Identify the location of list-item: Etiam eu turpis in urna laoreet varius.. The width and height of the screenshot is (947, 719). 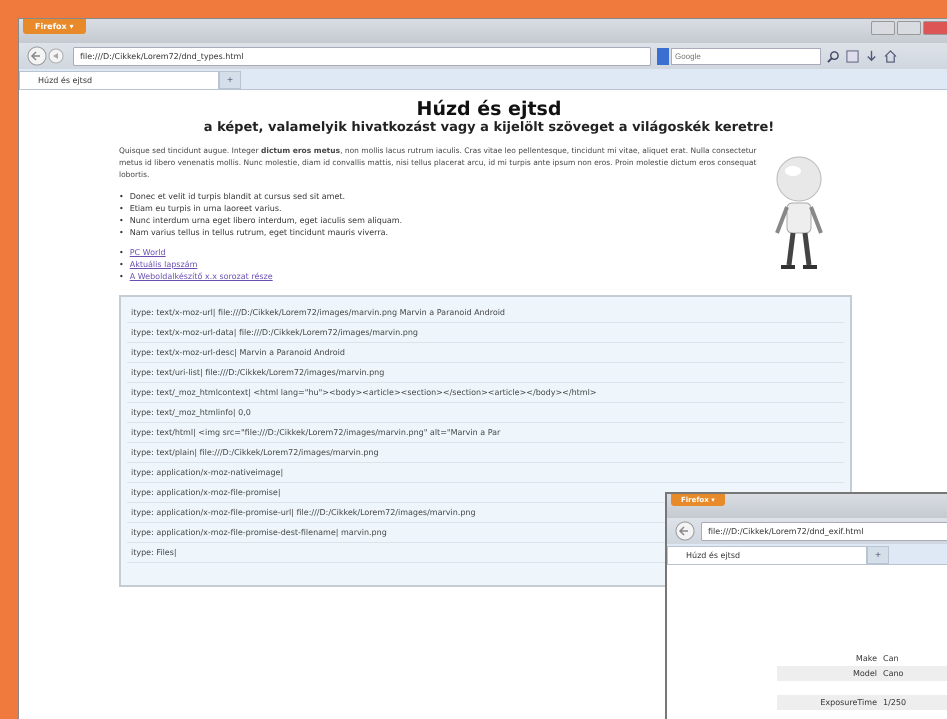
(206, 209).